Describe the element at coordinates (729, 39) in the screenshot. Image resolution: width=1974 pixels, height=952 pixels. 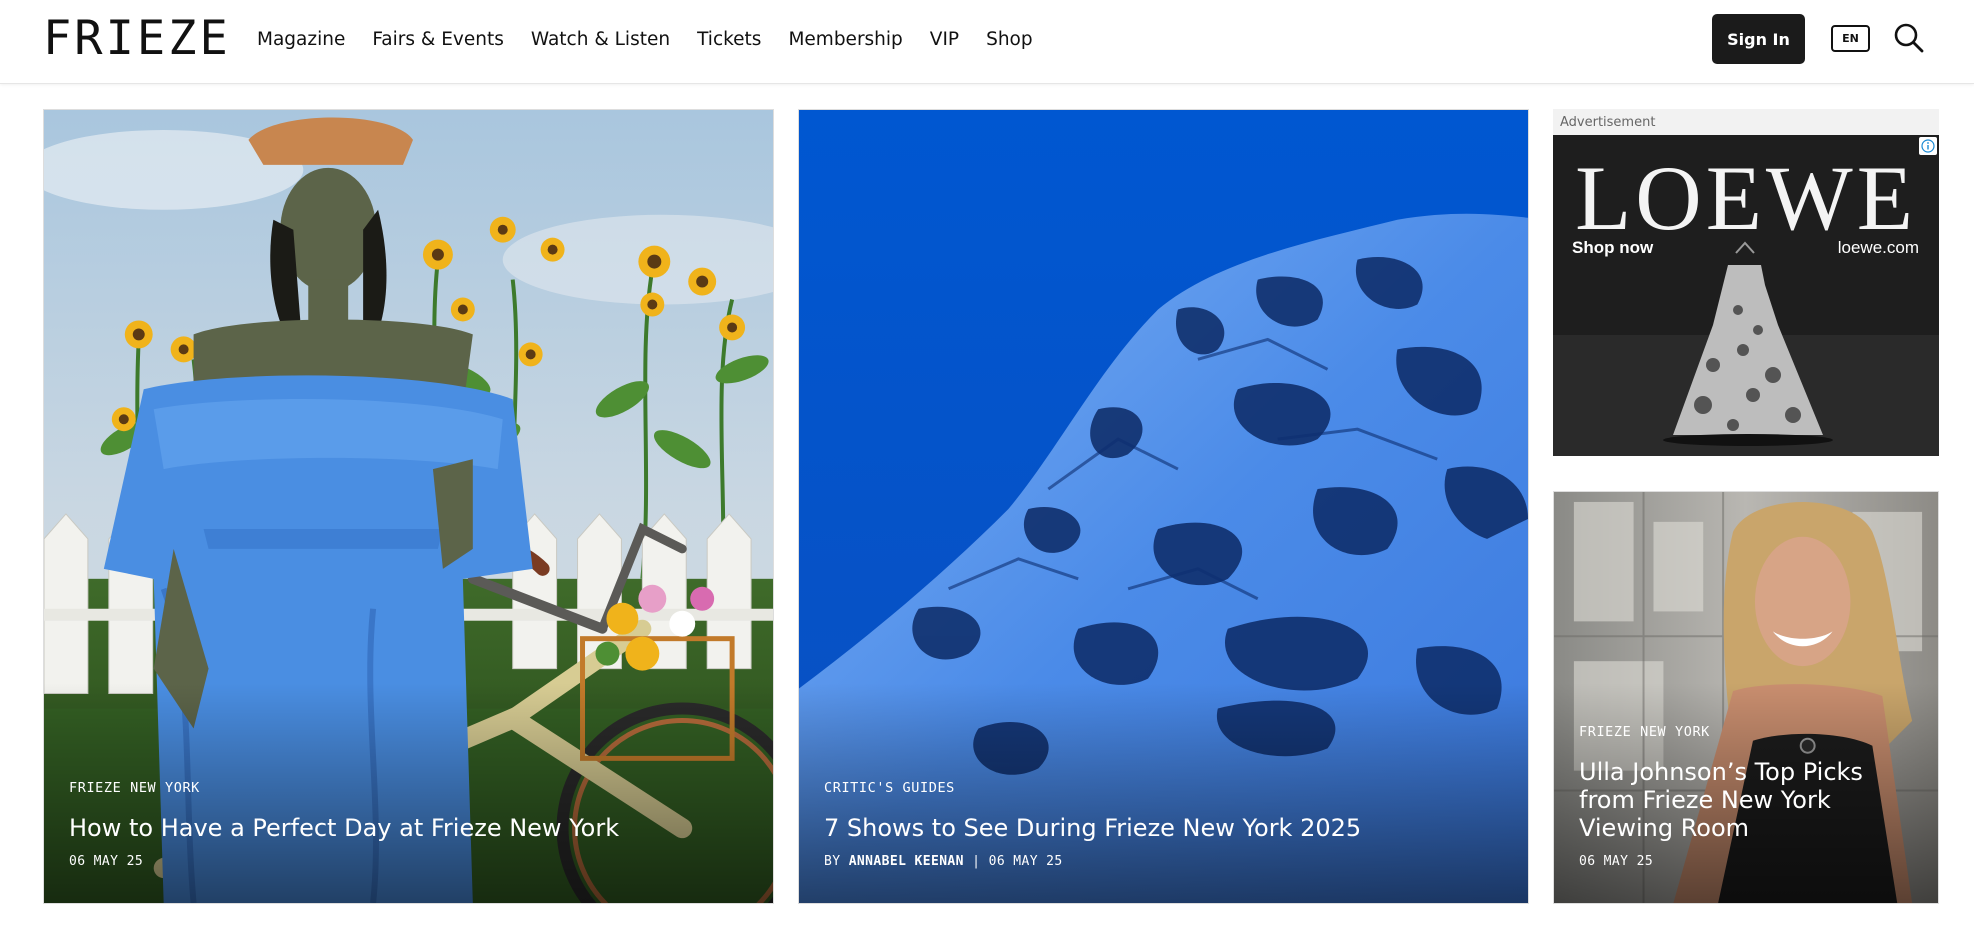
I see `nav-tickets: Tickets` at that location.